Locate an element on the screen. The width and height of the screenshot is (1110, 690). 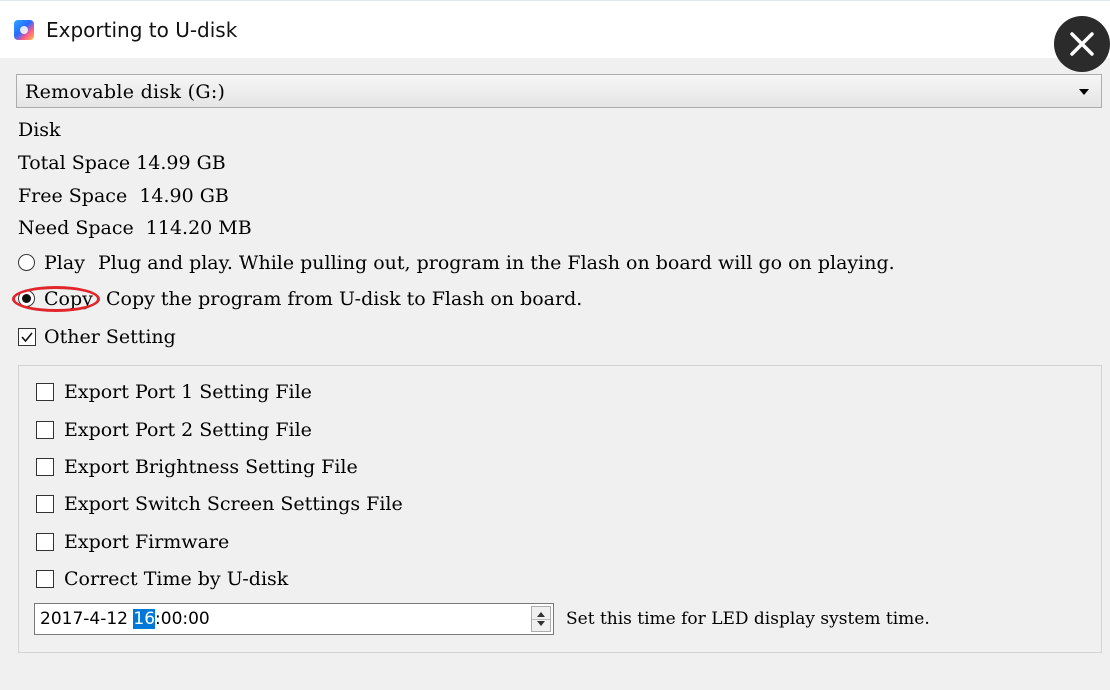
play-radio-label: Play is located at coordinates (64, 263).